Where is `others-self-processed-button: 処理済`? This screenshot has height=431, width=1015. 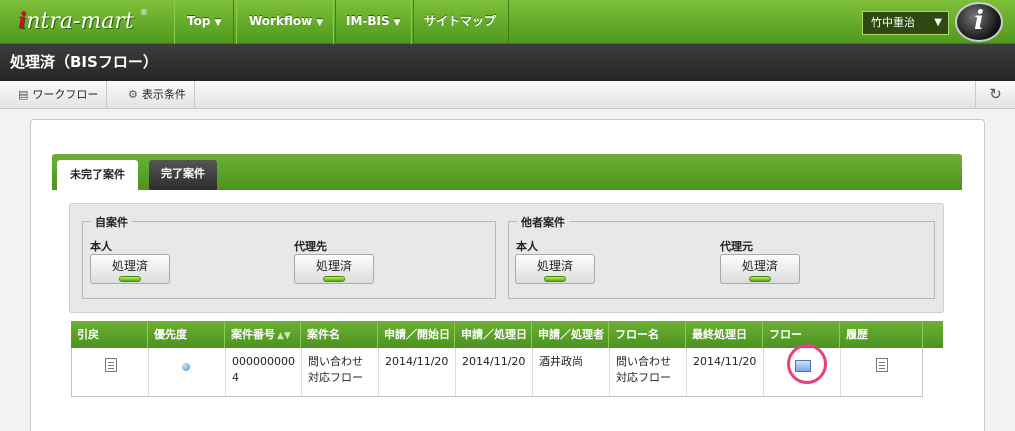 others-self-processed-button: 処理済 is located at coordinates (555, 269).